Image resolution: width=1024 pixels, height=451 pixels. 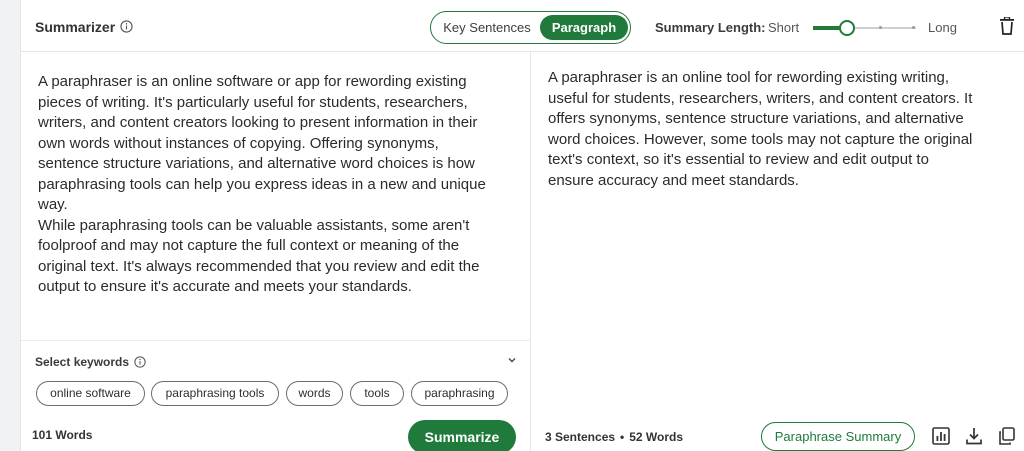 I want to click on keyword-chip: tools, so click(x=377, y=393).